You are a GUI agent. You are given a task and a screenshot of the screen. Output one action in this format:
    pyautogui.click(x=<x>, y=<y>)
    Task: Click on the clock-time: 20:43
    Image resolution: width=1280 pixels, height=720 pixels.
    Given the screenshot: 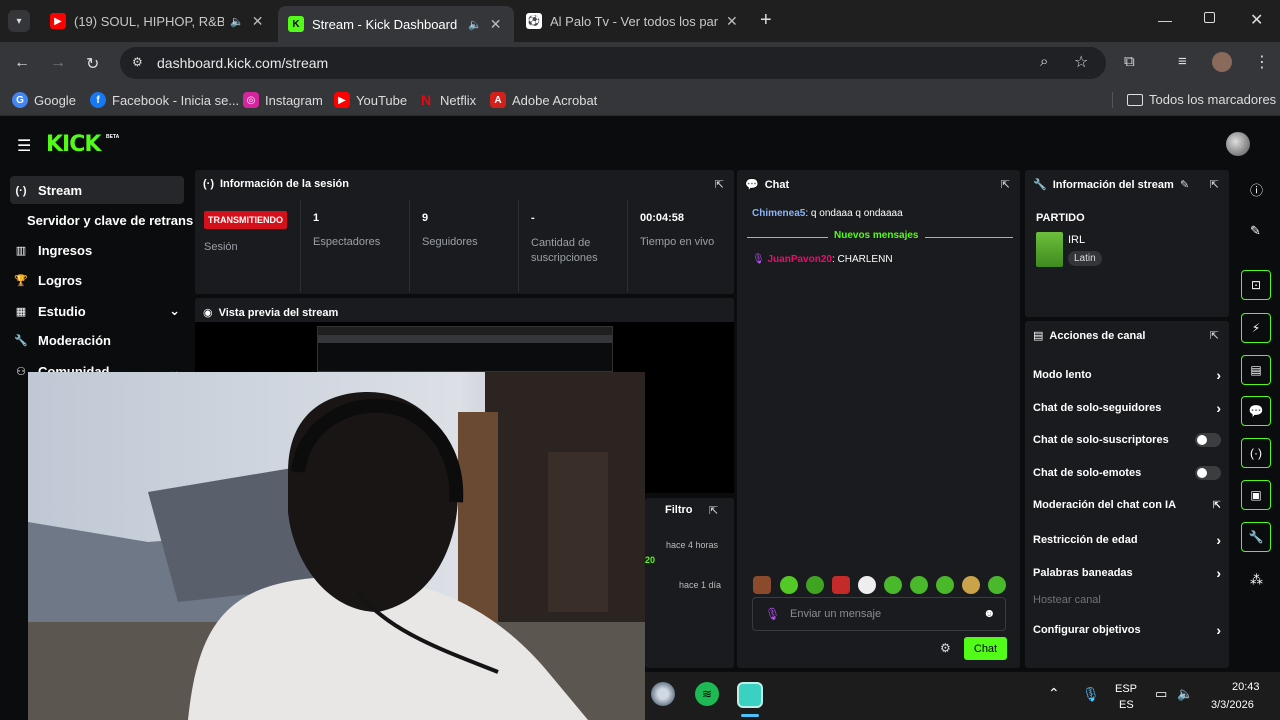 What is the action you would take?
    pyautogui.click(x=1246, y=687)
    